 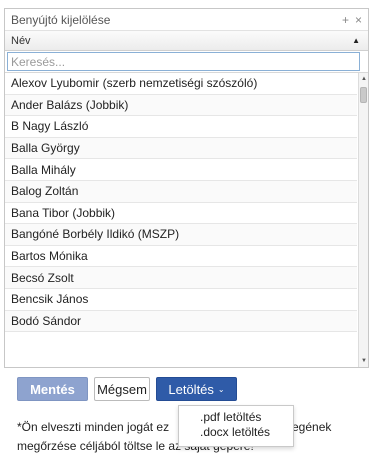 I want to click on list-item: Bangóné Borbély Ildikó (MSZP), so click(x=181, y=235).